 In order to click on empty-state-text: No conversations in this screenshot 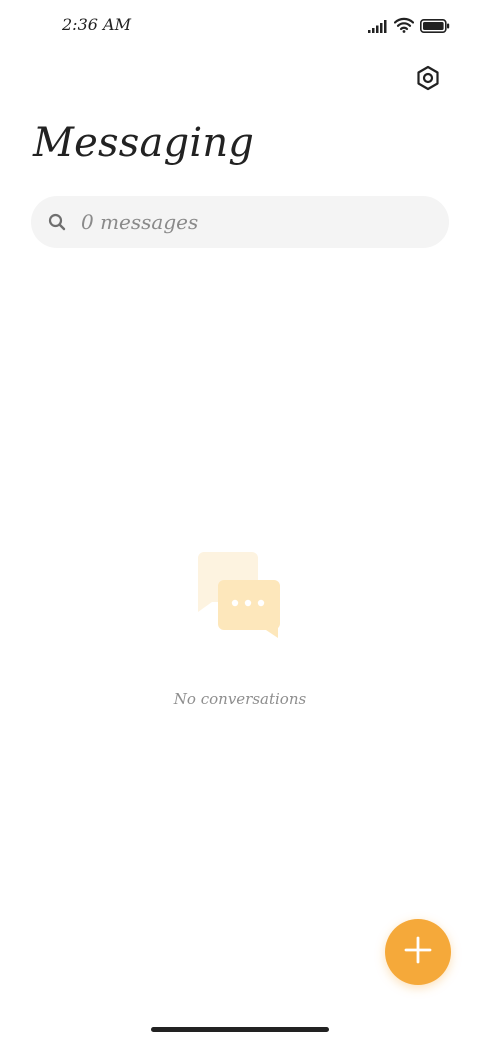, I will do `click(240, 699)`.